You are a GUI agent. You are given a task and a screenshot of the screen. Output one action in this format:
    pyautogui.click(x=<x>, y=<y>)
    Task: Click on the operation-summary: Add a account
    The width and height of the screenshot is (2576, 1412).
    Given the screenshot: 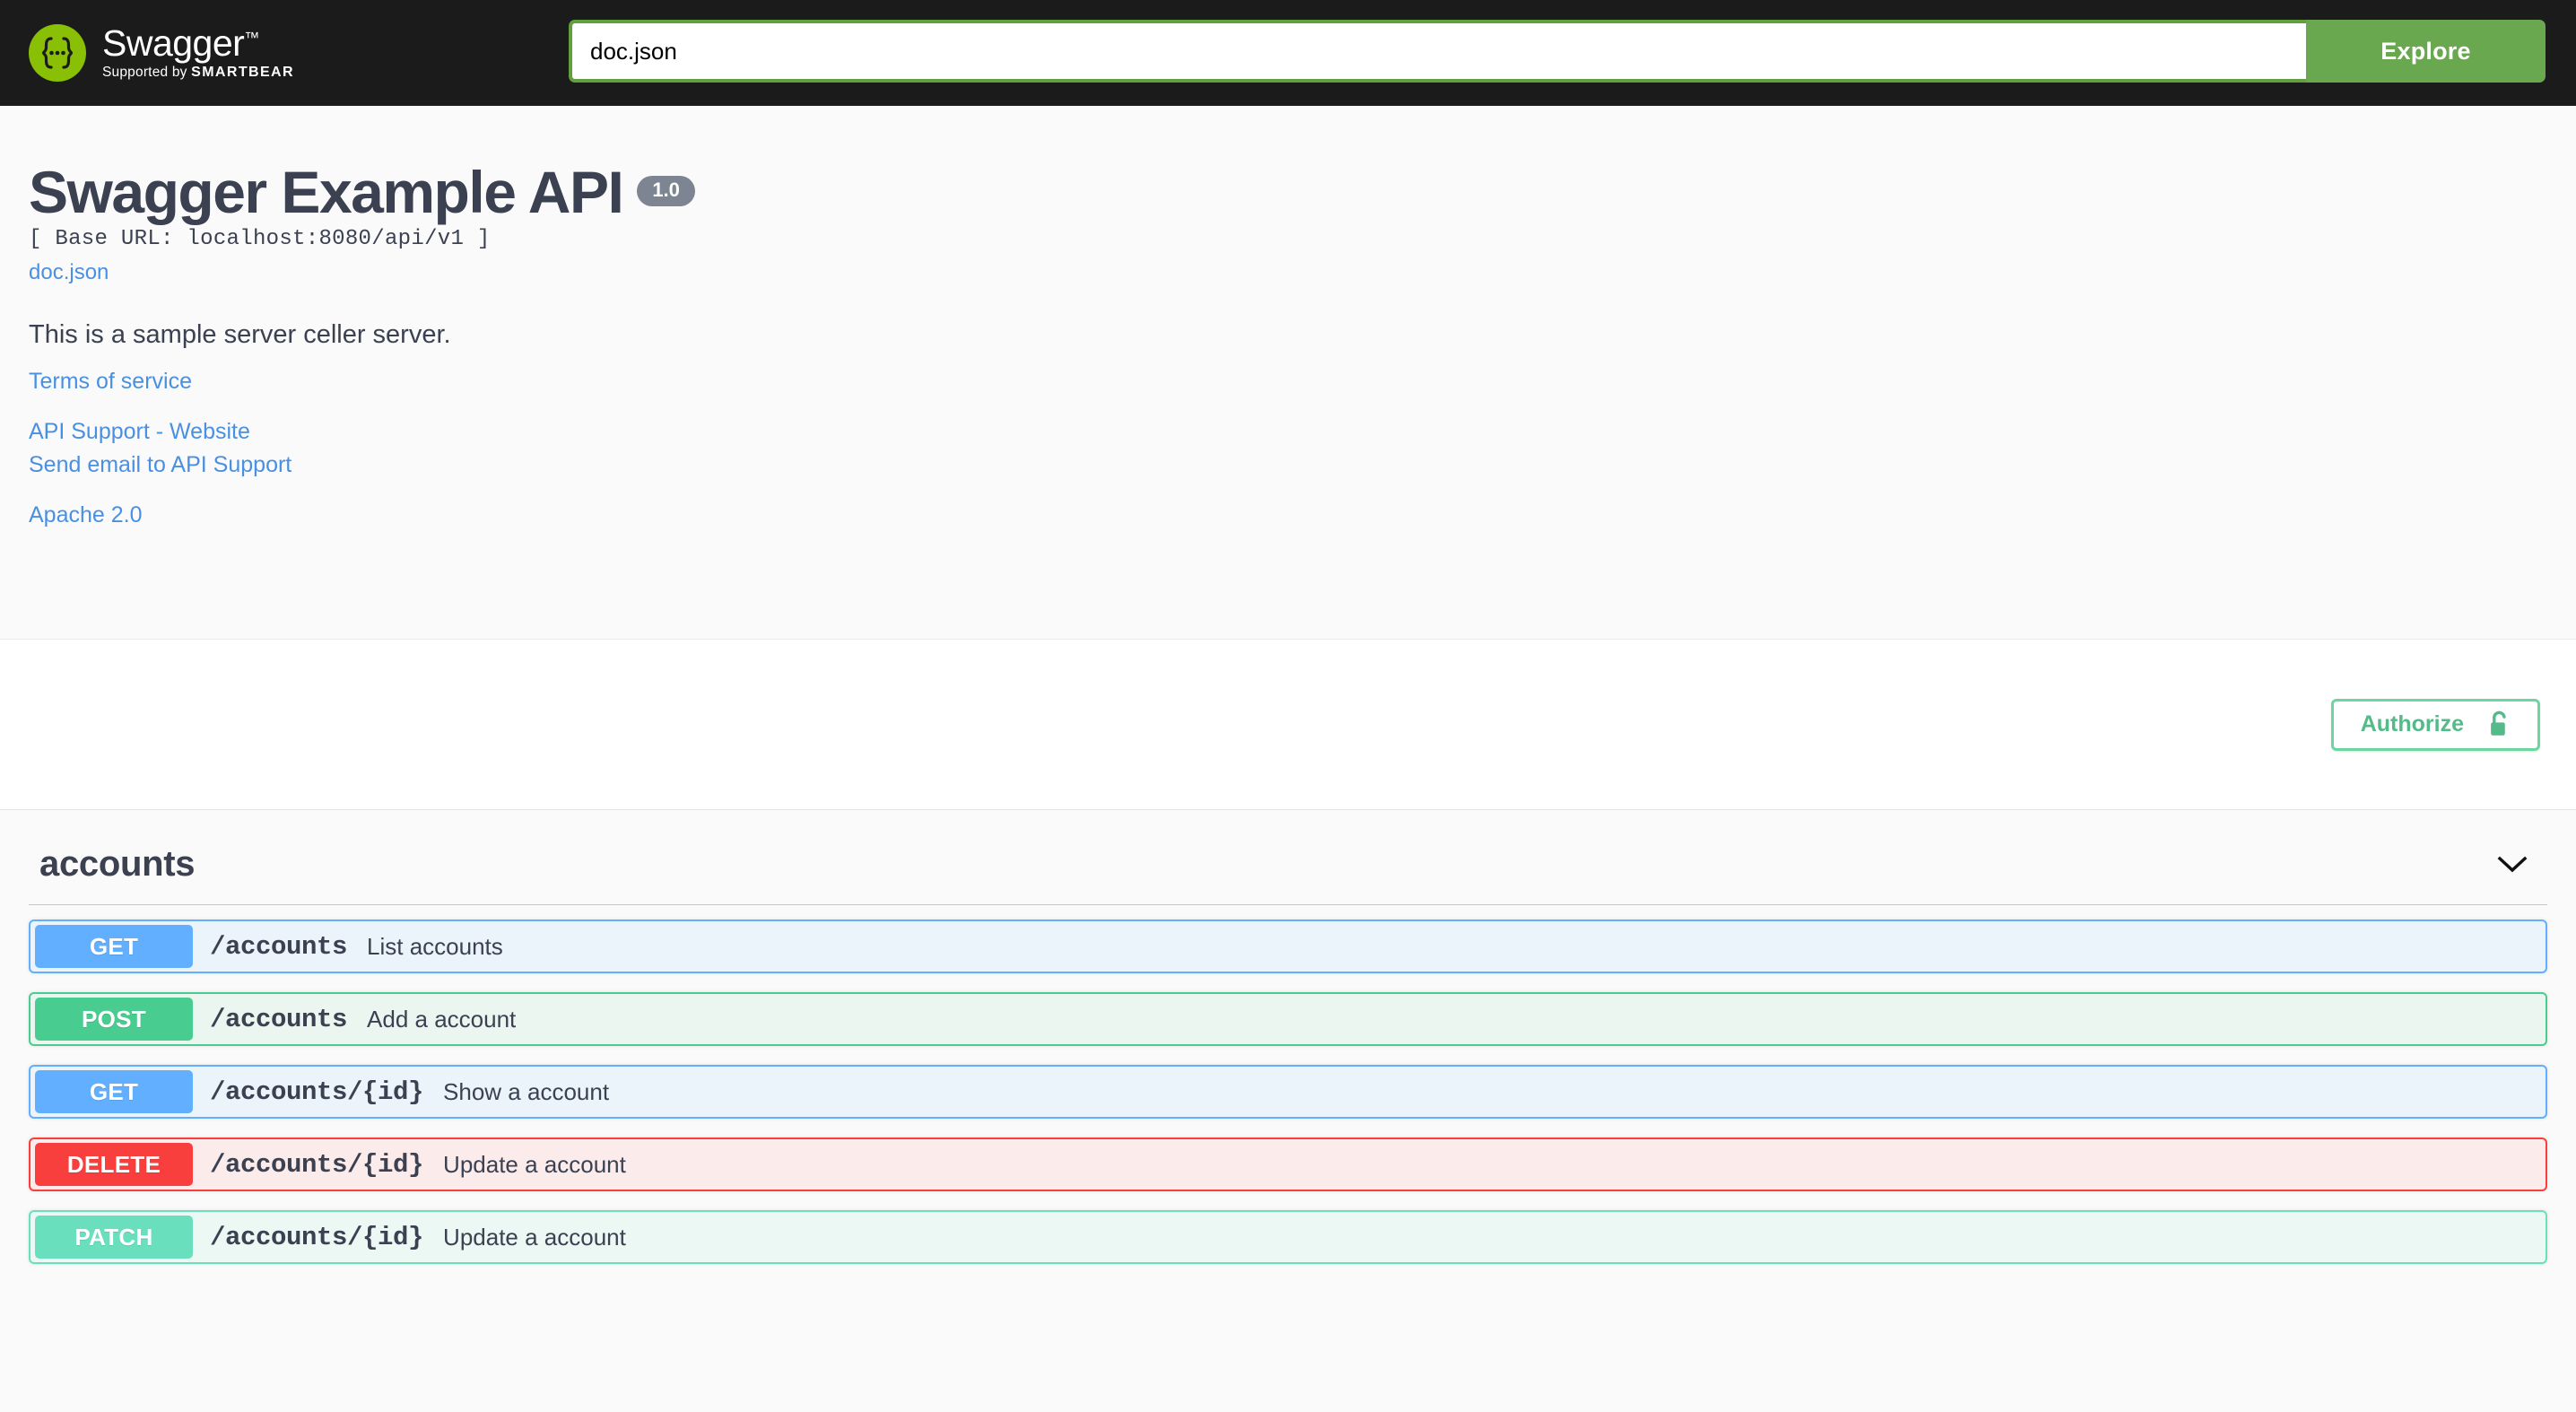 What is the action you would take?
    pyautogui.click(x=442, y=1019)
    